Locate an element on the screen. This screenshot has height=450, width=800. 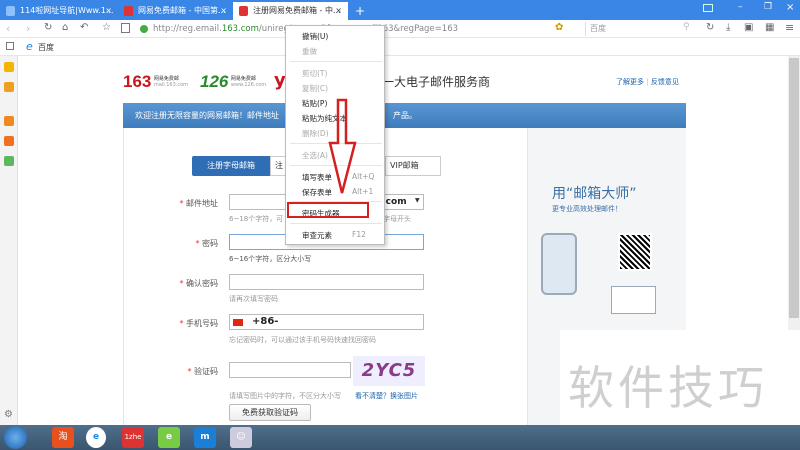
feedback-link: 反馈意见 is located at coordinates (665, 82).